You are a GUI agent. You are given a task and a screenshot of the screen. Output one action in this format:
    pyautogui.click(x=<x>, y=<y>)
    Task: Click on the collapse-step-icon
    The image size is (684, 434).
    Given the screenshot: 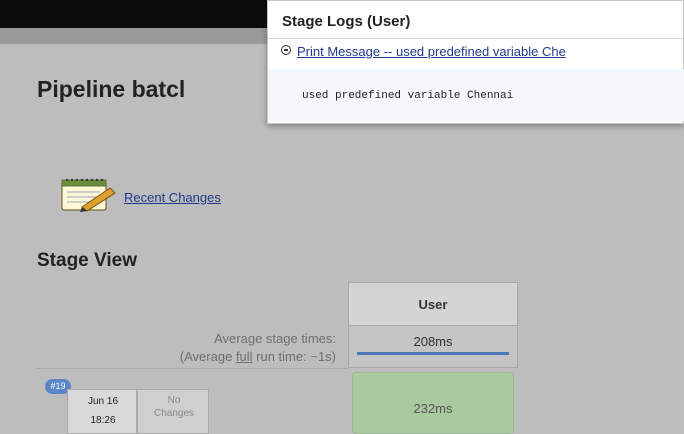 What is the action you would take?
    pyautogui.click(x=286, y=50)
    